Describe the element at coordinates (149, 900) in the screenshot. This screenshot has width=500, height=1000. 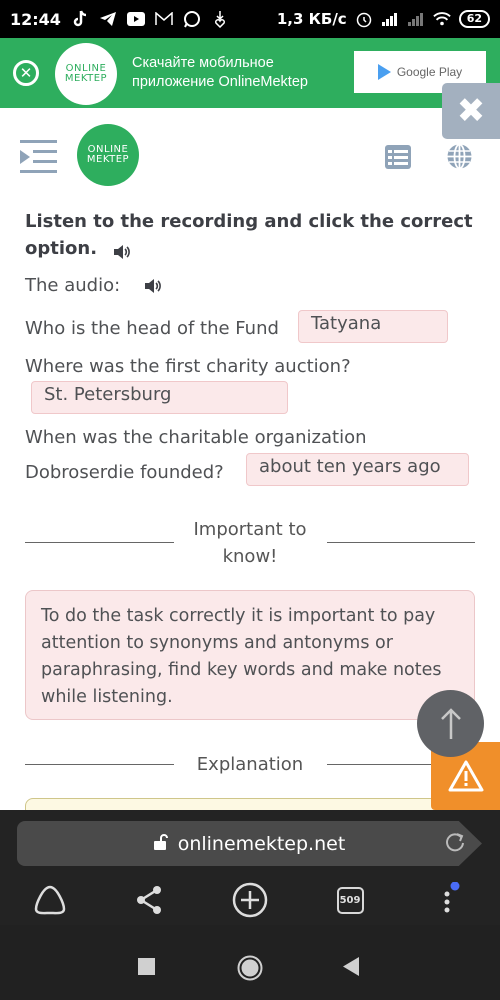
I see `share-icon` at that location.